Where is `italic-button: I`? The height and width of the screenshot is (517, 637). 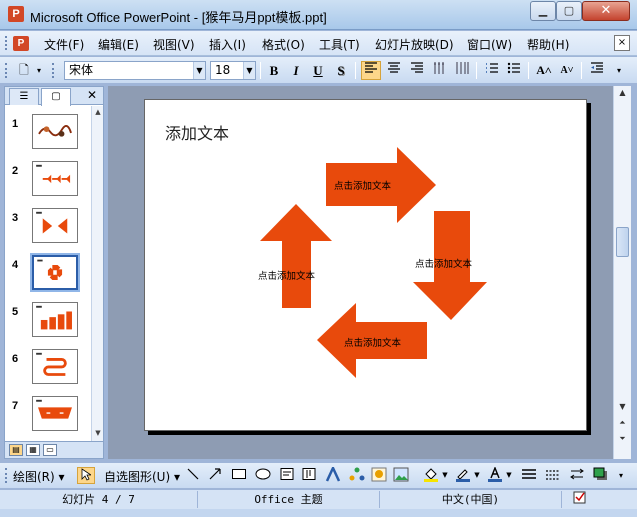
italic-button: I is located at coordinates (296, 70).